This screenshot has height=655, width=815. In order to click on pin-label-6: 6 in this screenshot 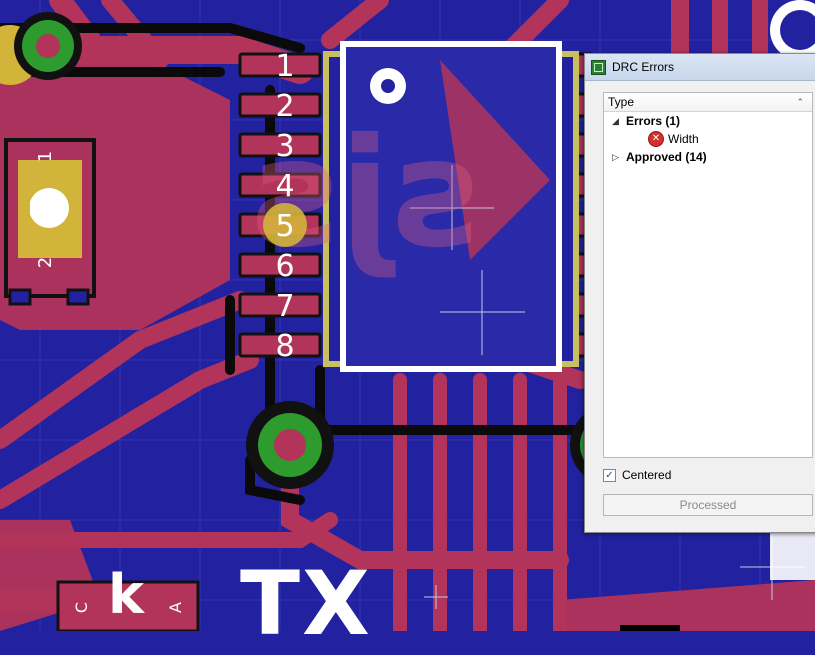, I will do `click(285, 266)`.